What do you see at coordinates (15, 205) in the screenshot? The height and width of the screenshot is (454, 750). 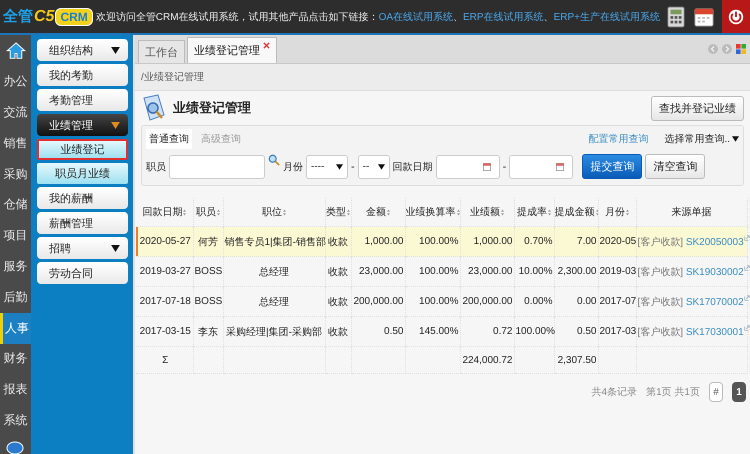 I see `module-tab: 仓储` at bounding box center [15, 205].